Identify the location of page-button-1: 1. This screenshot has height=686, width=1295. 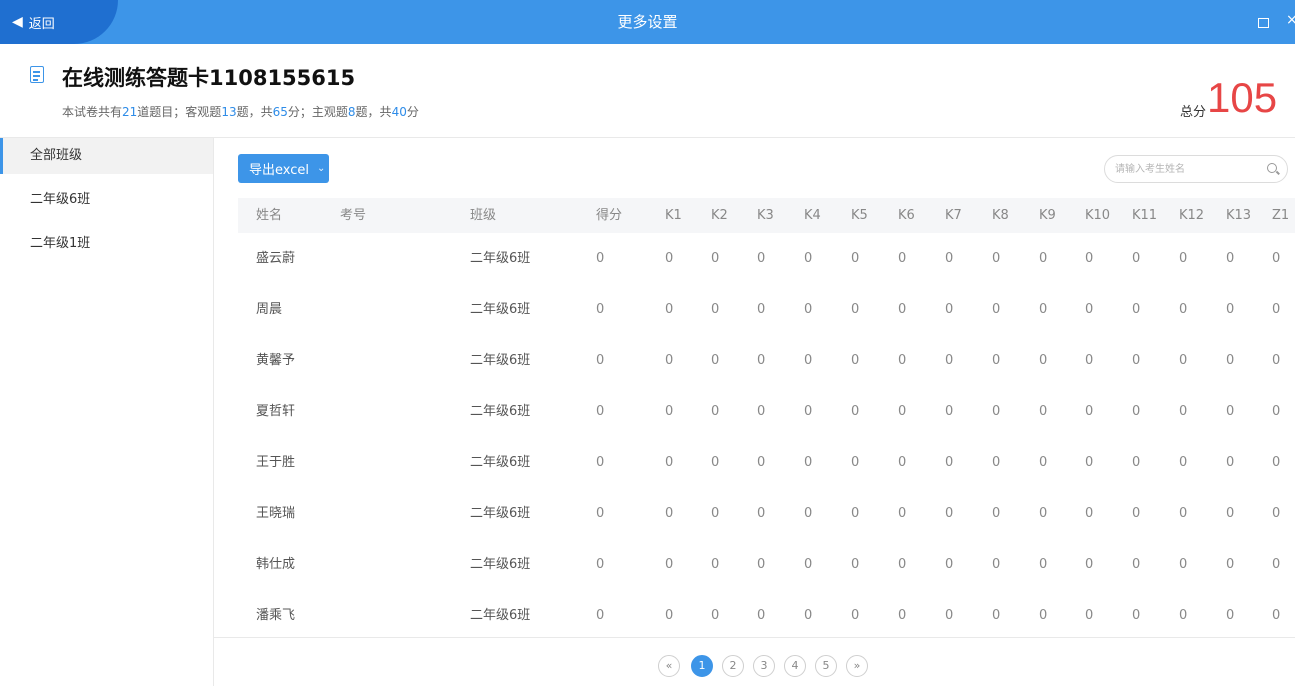
(702, 666).